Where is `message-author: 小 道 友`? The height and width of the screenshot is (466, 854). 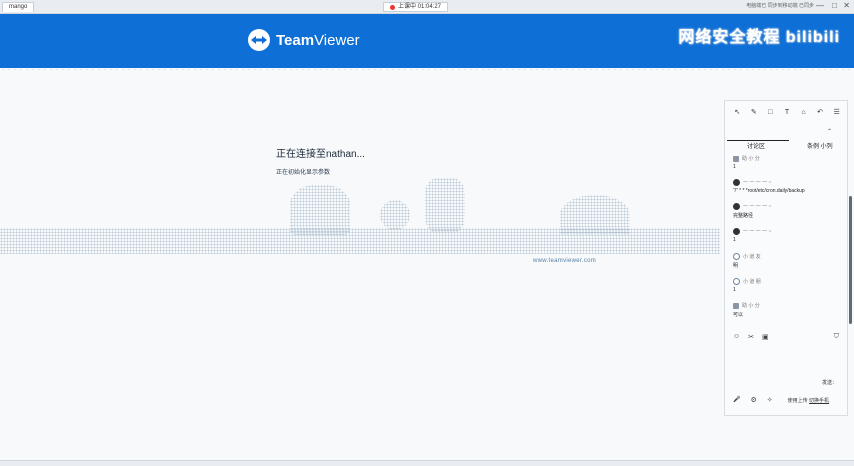 message-author: 小 道 友 is located at coordinates (752, 257).